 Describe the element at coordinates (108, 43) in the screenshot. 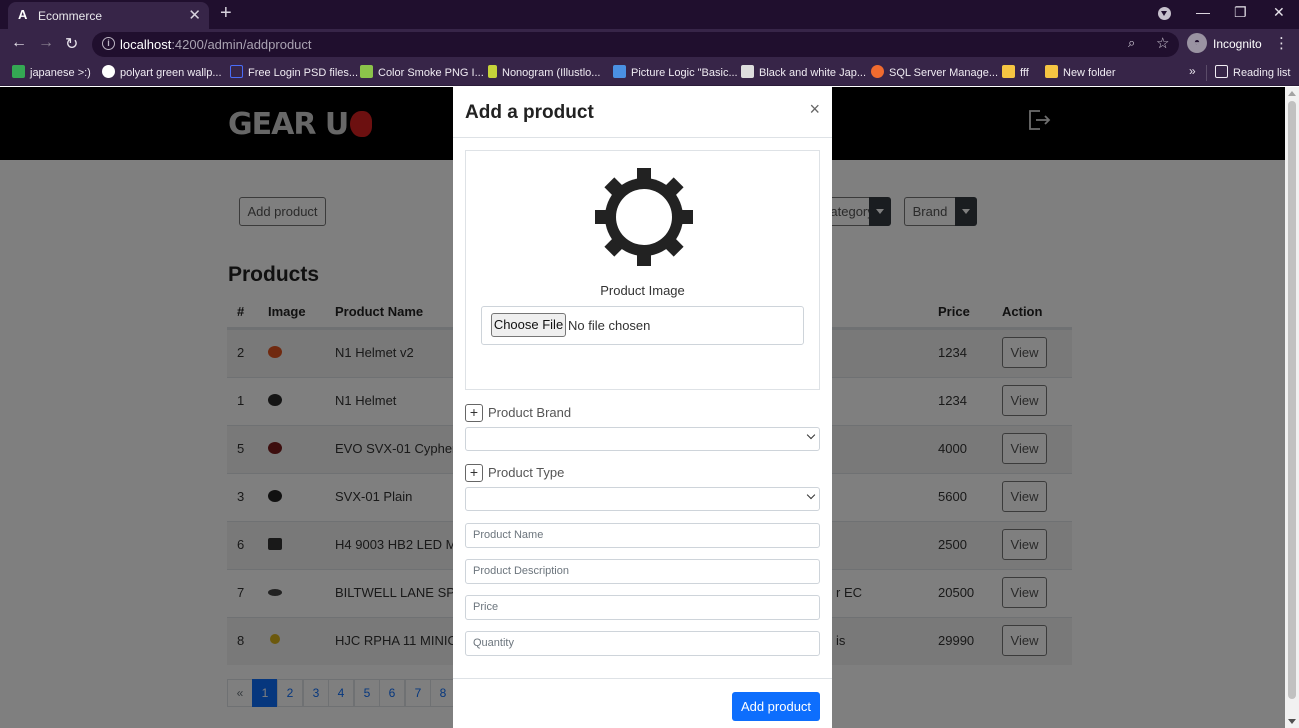

I see `site-info-icon: i` at that location.